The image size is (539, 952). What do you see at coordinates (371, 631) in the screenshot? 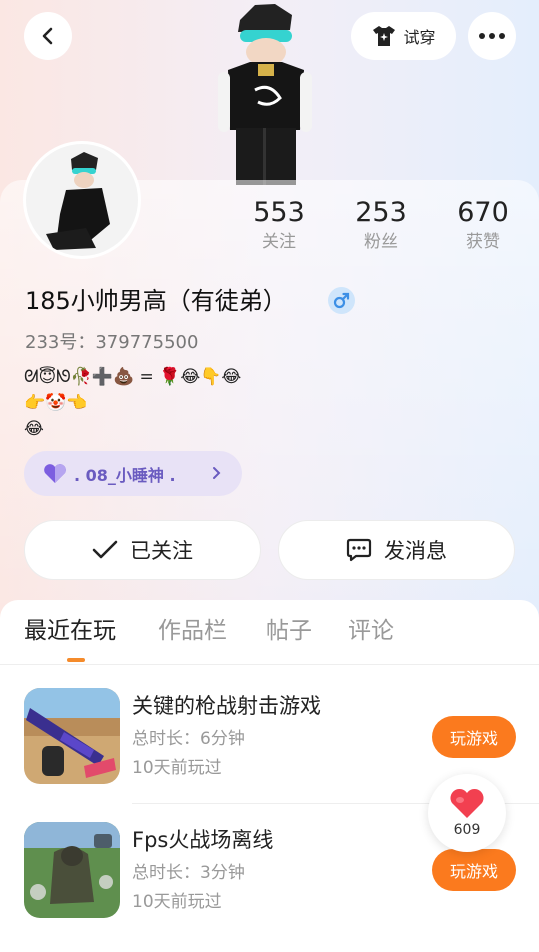
I see `tab-comments: 评论` at bounding box center [371, 631].